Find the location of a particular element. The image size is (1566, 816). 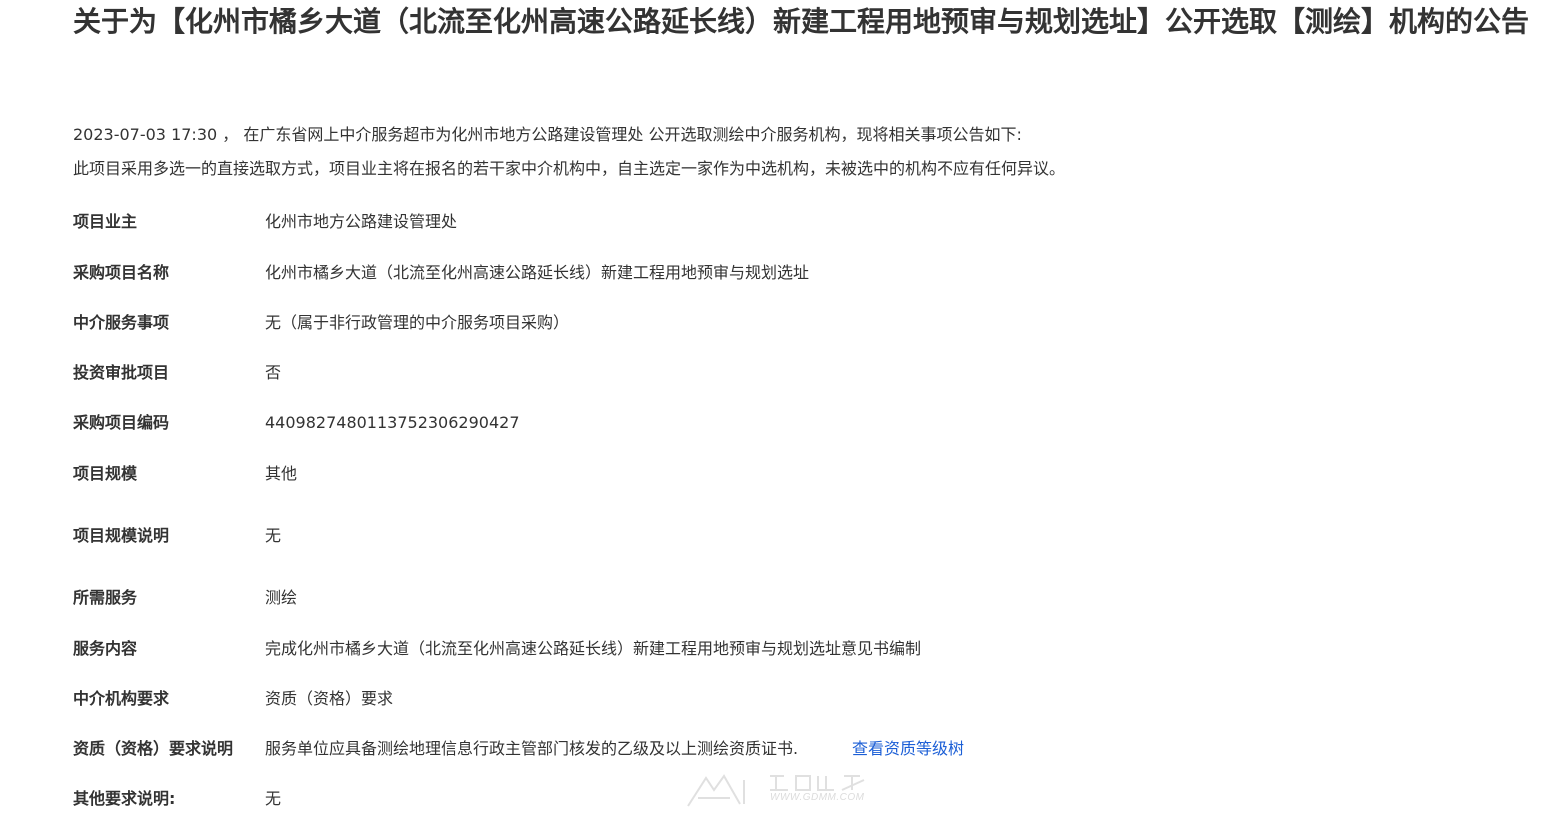

detail-label: 采购项目编码 is located at coordinates (121, 422).